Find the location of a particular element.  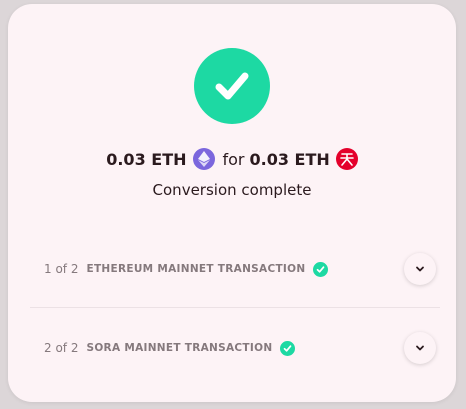

to-amount: 0.03 ETH is located at coordinates (289, 159).